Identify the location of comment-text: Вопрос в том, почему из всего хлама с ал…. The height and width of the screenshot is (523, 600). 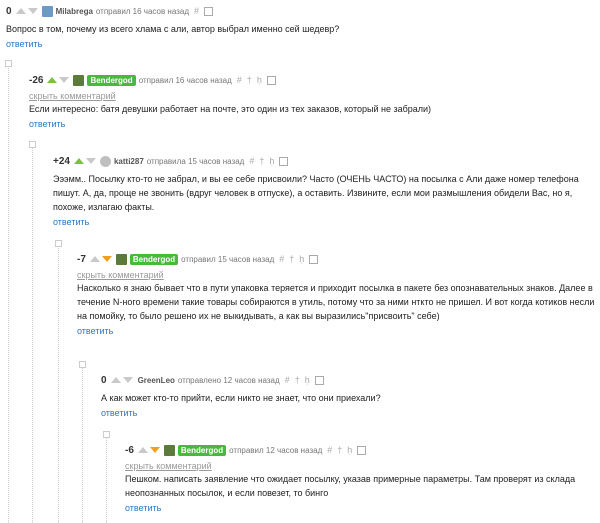
(173, 29).